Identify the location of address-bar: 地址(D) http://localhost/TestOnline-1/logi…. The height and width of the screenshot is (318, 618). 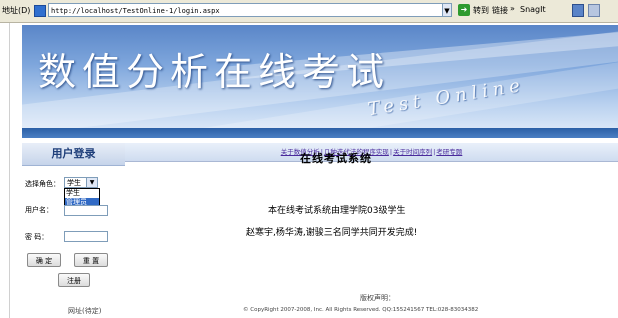
(309, 11).